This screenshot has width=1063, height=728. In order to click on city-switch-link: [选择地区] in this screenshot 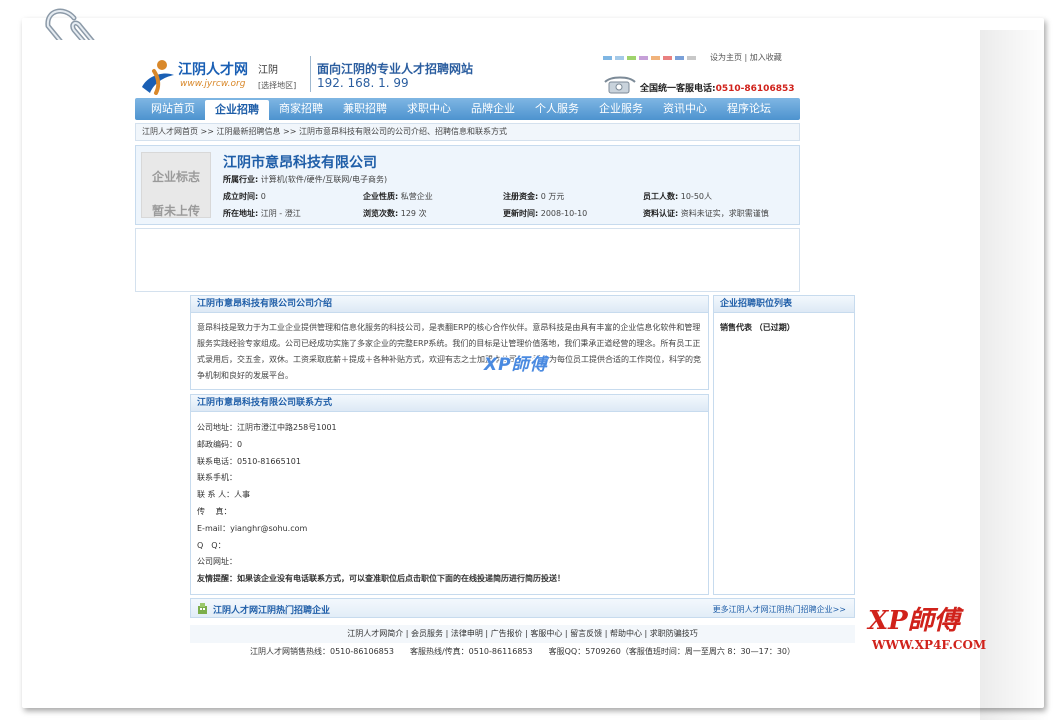, I will do `click(277, 85)`.